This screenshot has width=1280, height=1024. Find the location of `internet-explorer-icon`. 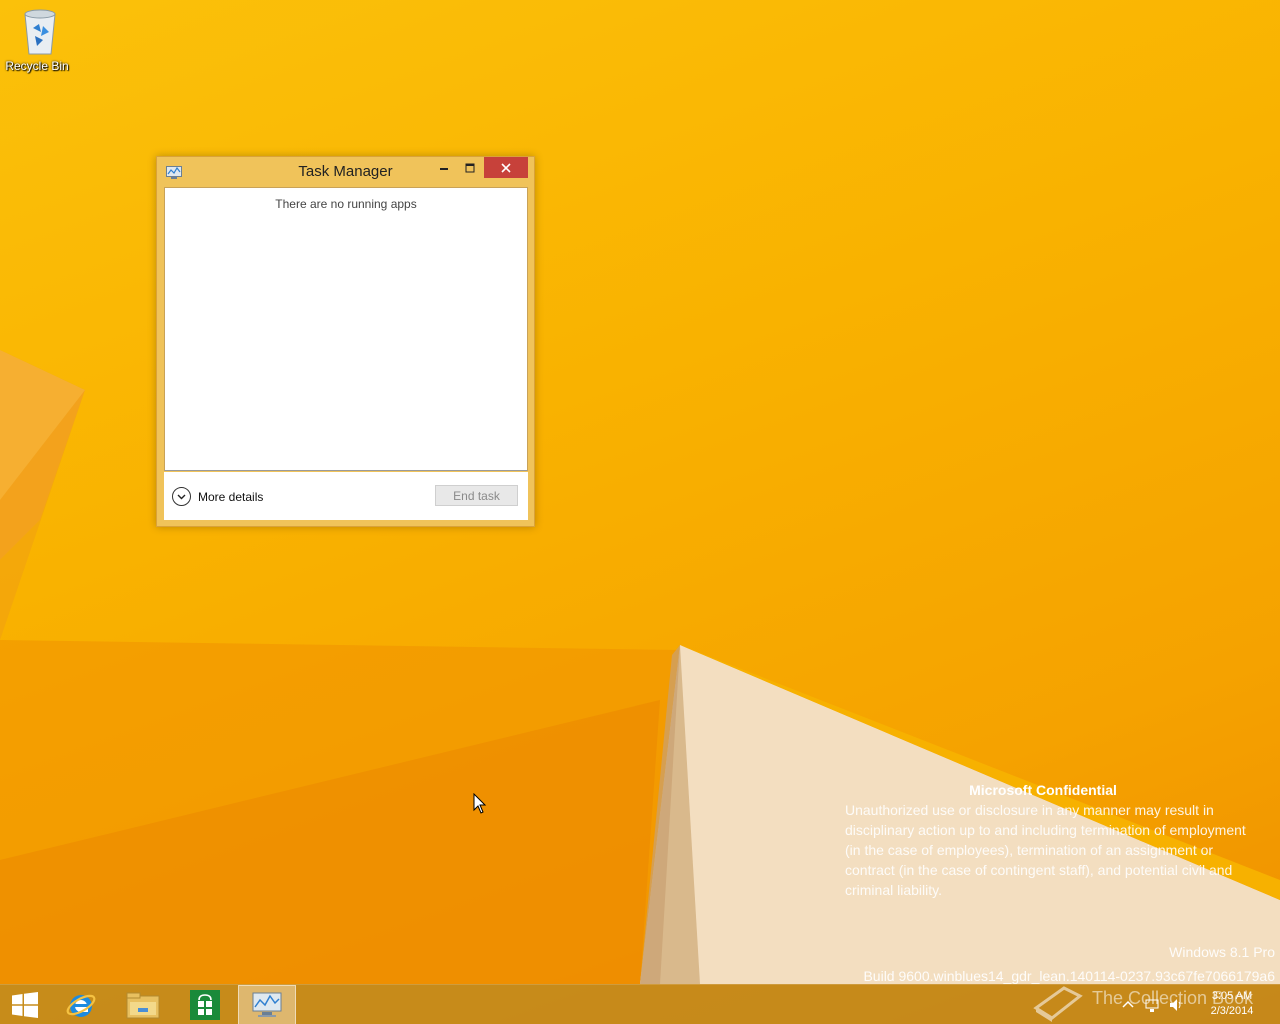

internet-explorer-icon is located at coordinates (81, 1005).